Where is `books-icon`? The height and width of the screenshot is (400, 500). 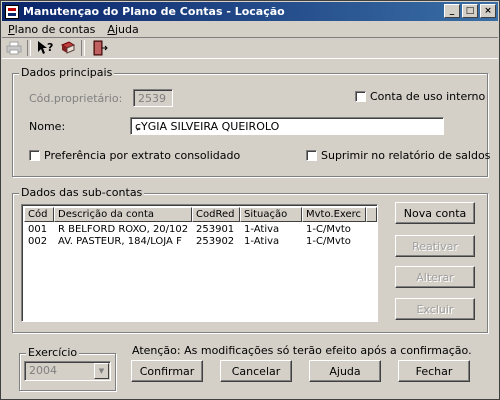 books-icon is located at coordinates (68, 48).